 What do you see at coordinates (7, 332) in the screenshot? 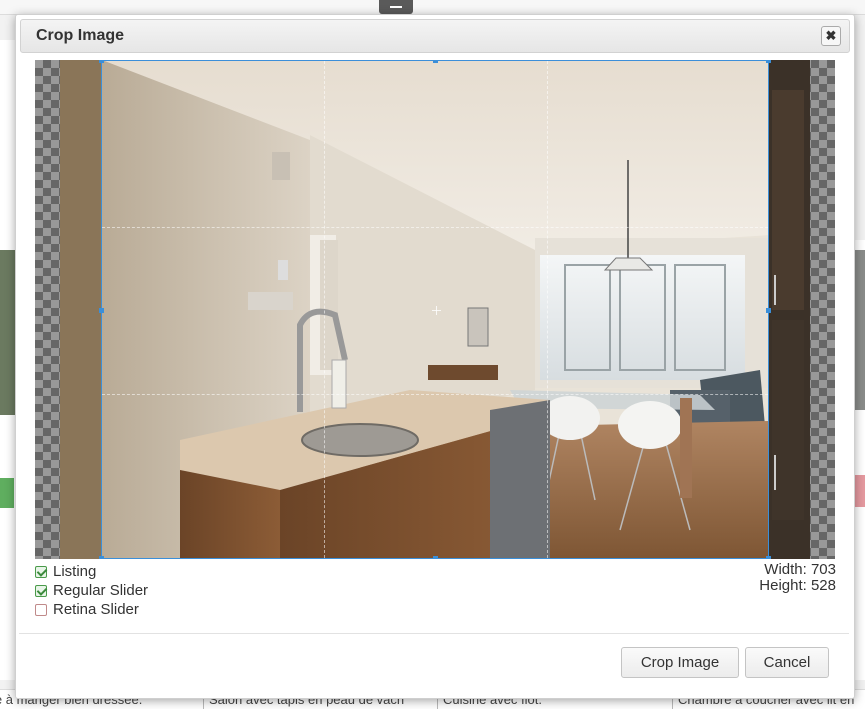
I see `background-thumbnail` at bounding box center [7, 332].